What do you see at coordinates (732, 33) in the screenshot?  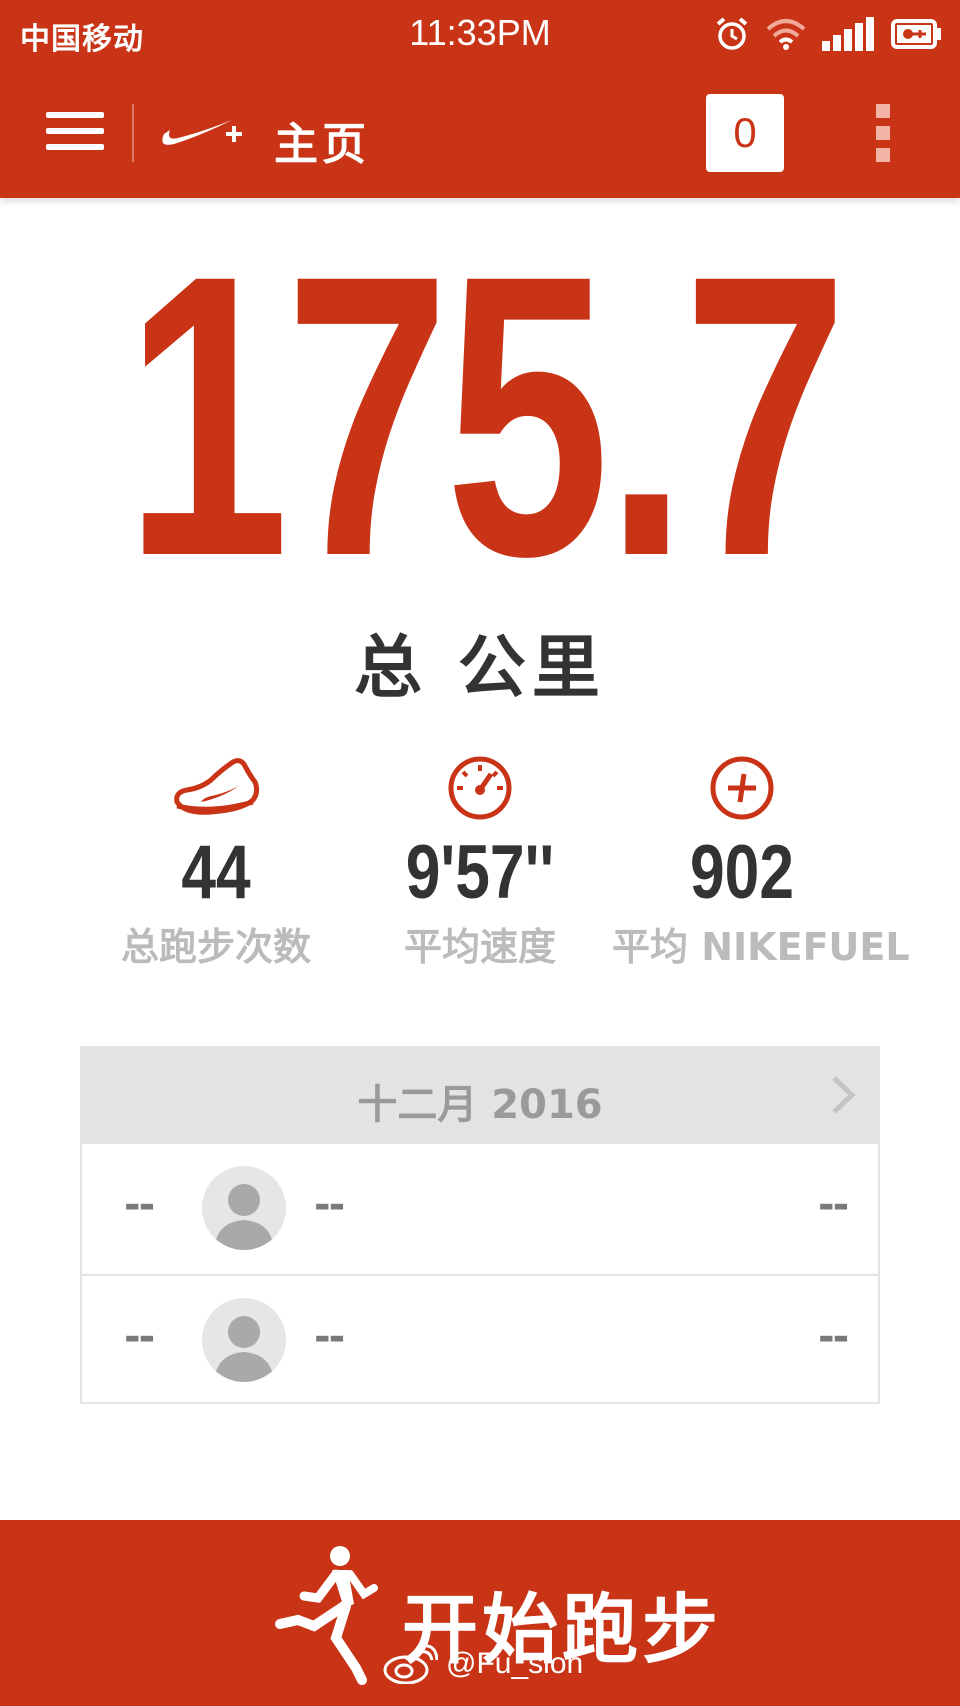 I see `alarm-icon` at bounding box center [732, 33].